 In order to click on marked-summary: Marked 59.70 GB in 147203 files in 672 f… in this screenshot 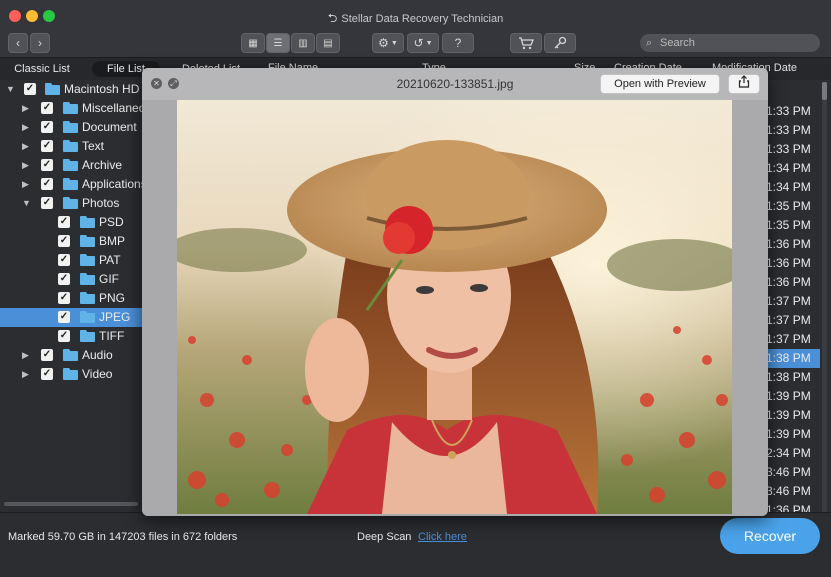, I will do `click(123, 537)`.